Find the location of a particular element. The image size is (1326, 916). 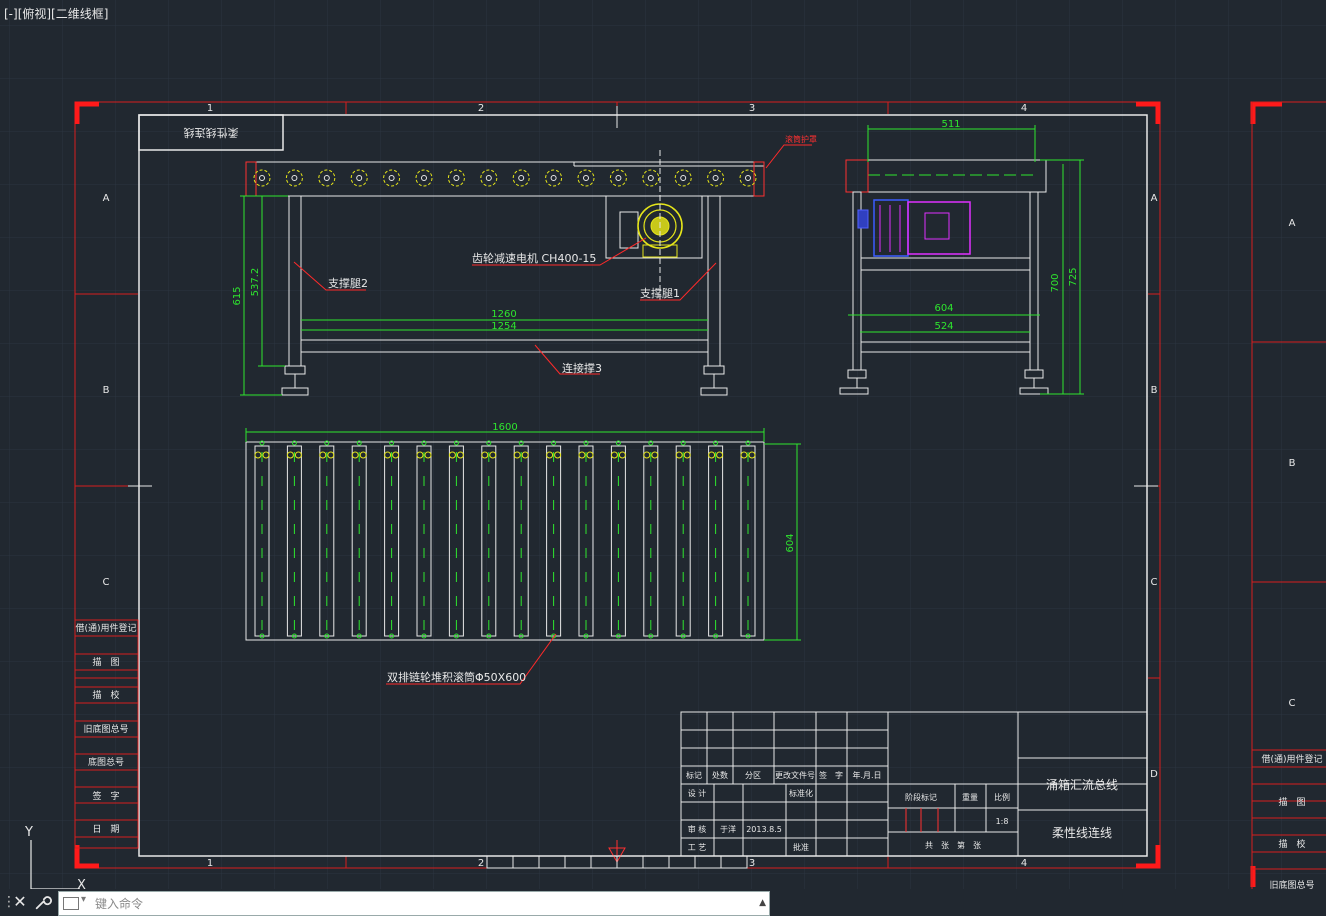

label-leg2: 支撑腿2 is located at coordinates (348, 283).